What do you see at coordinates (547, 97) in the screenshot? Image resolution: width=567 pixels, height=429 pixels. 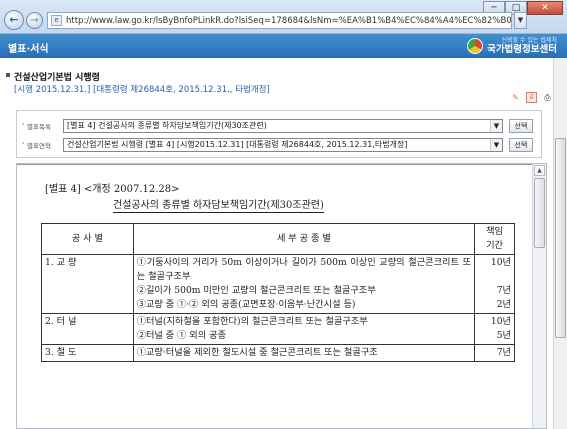 I see `print-icon: ⎙` at bounding box center [547, 97].